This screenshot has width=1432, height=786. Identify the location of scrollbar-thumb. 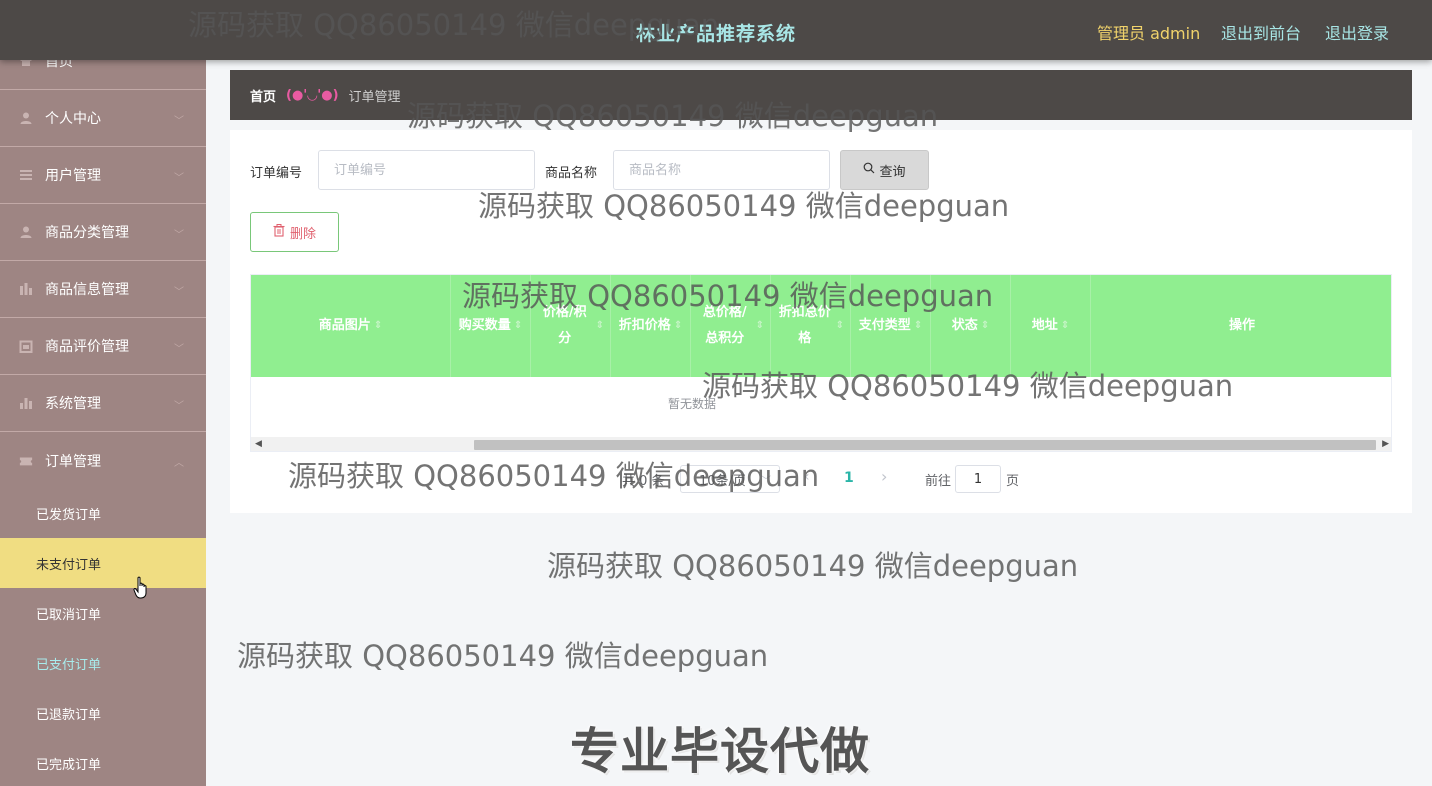
(925, 445).